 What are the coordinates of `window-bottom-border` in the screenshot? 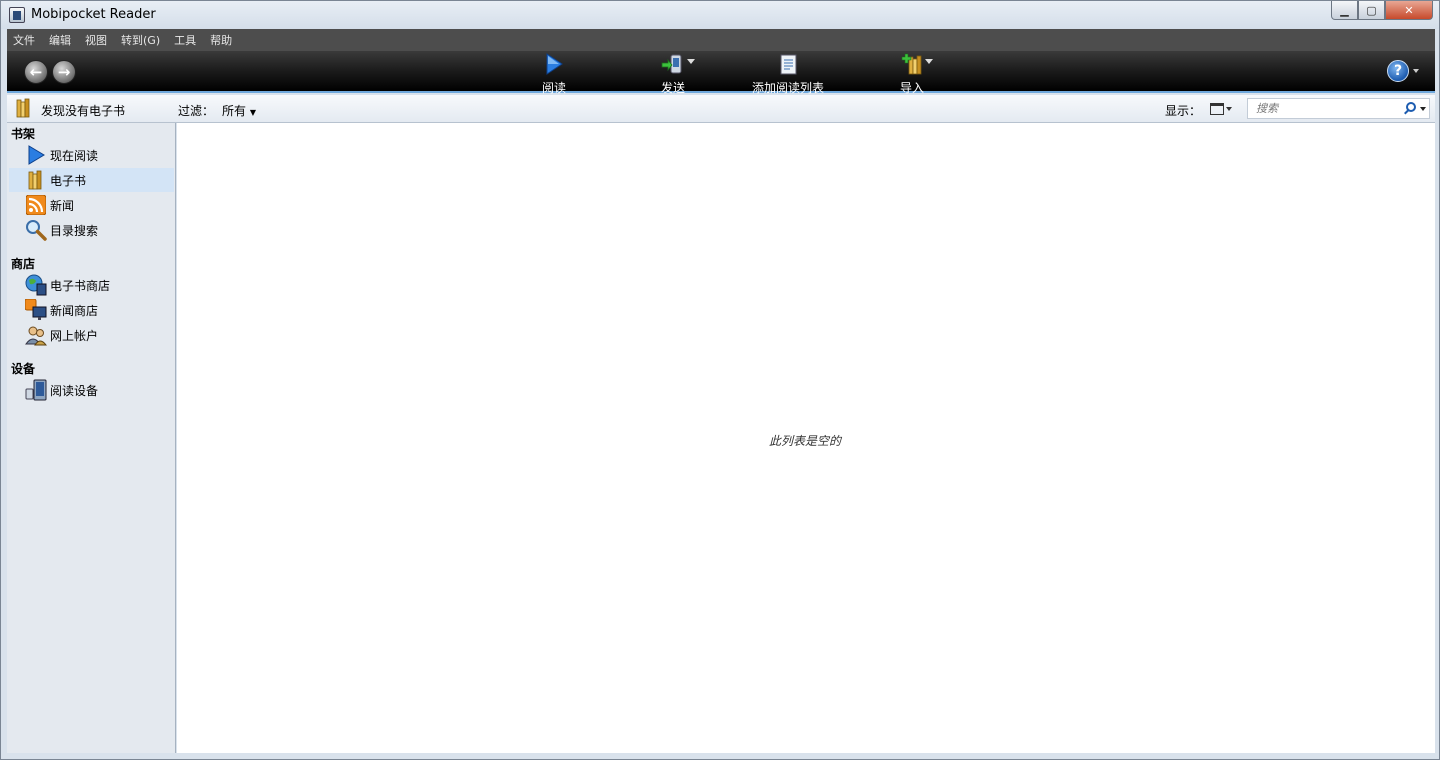 It's located at (721, 756).